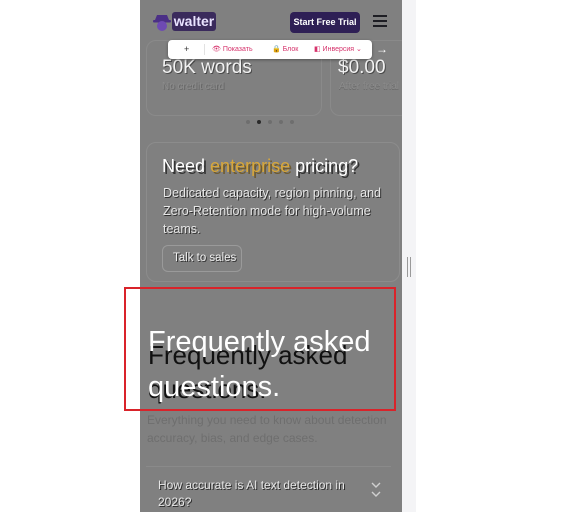 Image resolution: width=573 pixels, height=512 pixels. What do you see at coordinates (325, 22) in the screenshot?
I see `start-free-trial-button: Start Free Trial` at bounding box center [325, 22].